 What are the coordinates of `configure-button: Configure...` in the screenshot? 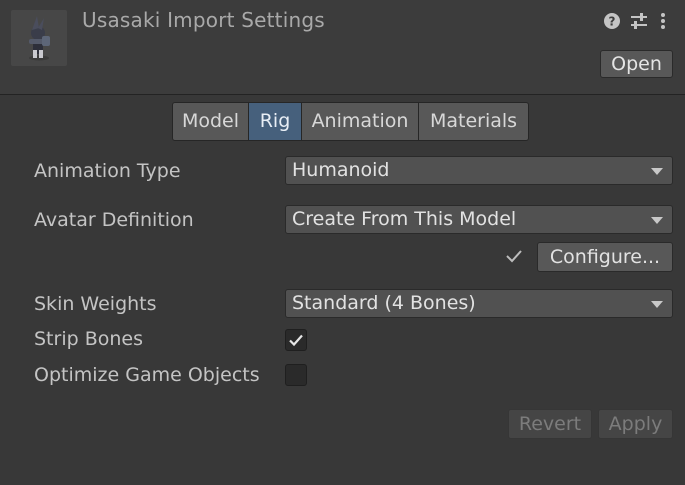 It's located at (605, 257).